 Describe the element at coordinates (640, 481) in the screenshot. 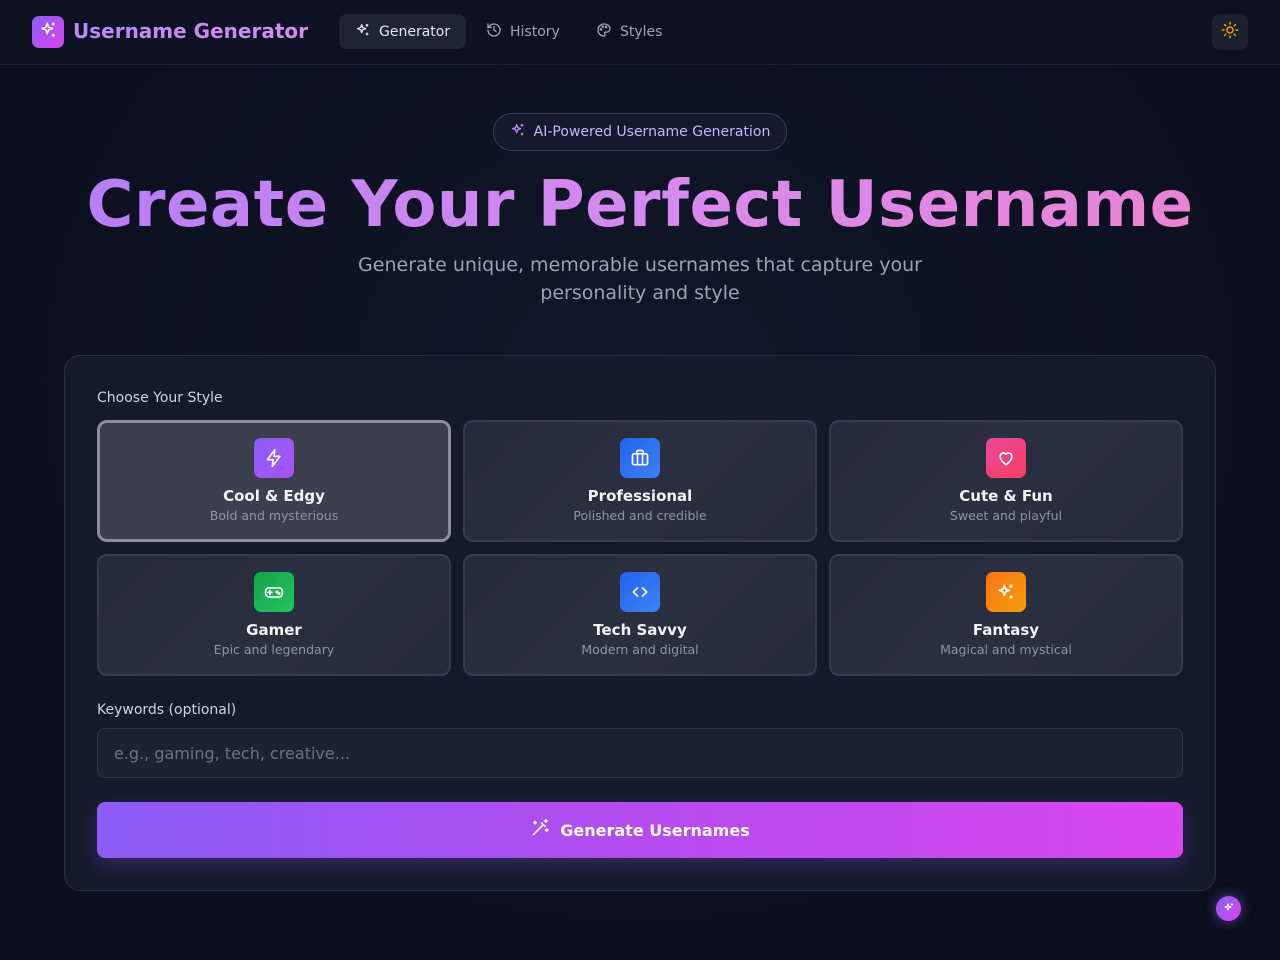

I see `style-option-professional: Professional Polished and credible` at that location.